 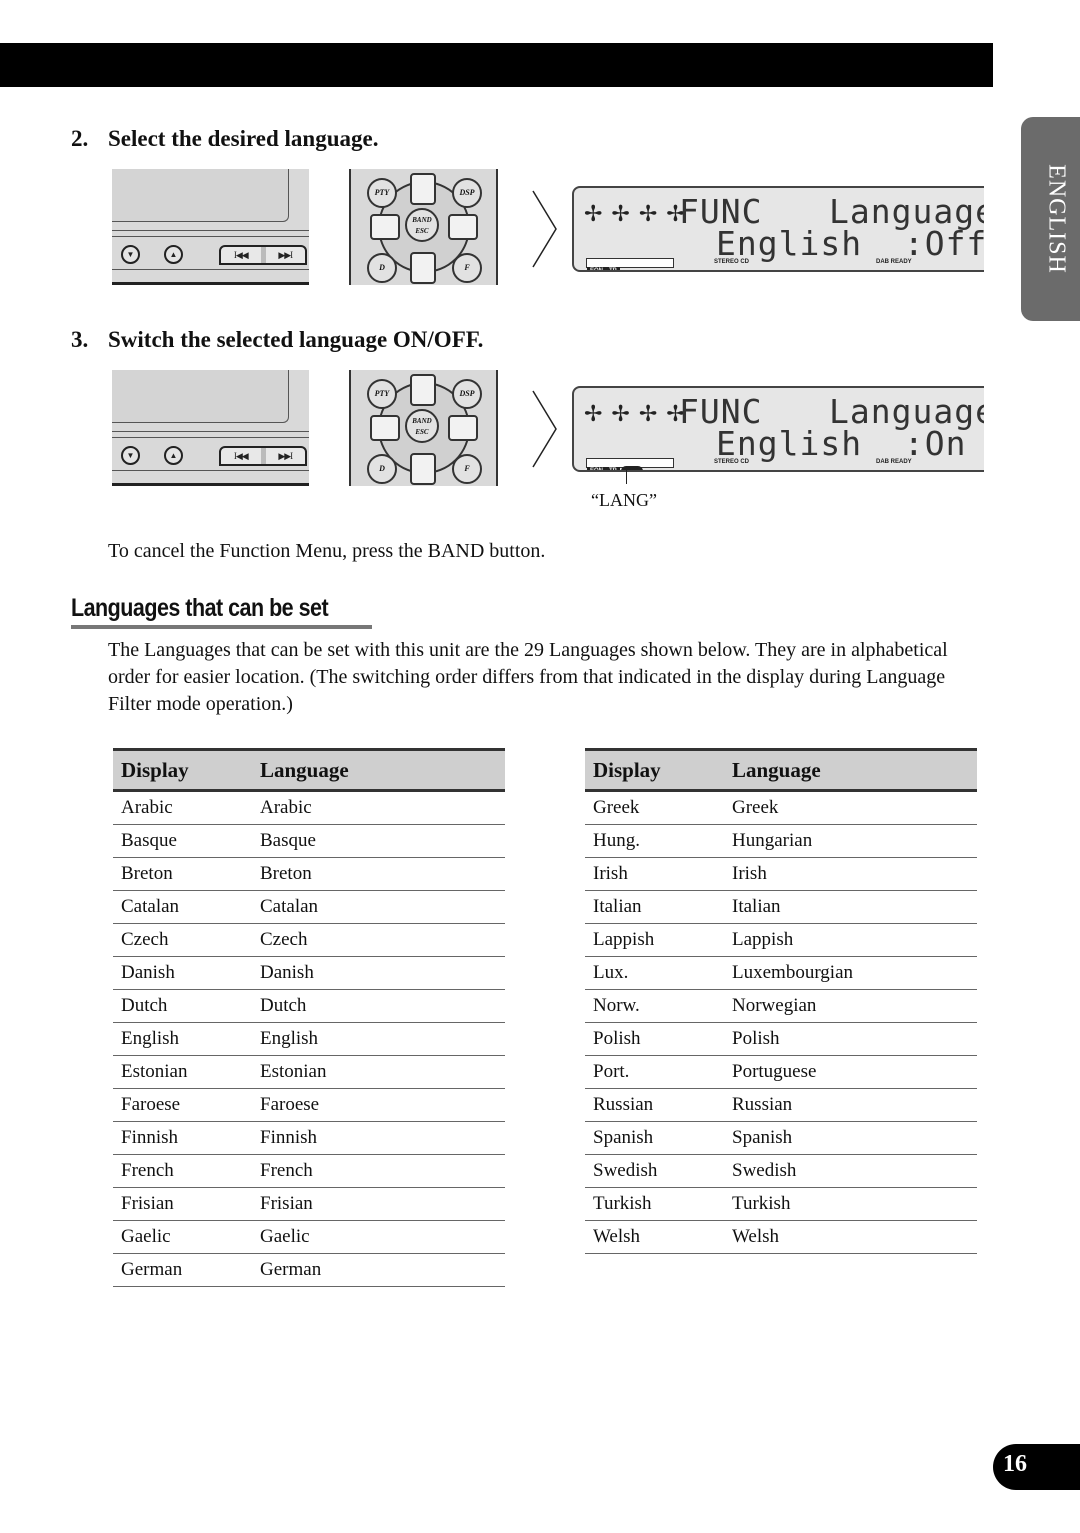 I want to click on table-row: Lux. Luxembourgian, so click(x=781, y=973).